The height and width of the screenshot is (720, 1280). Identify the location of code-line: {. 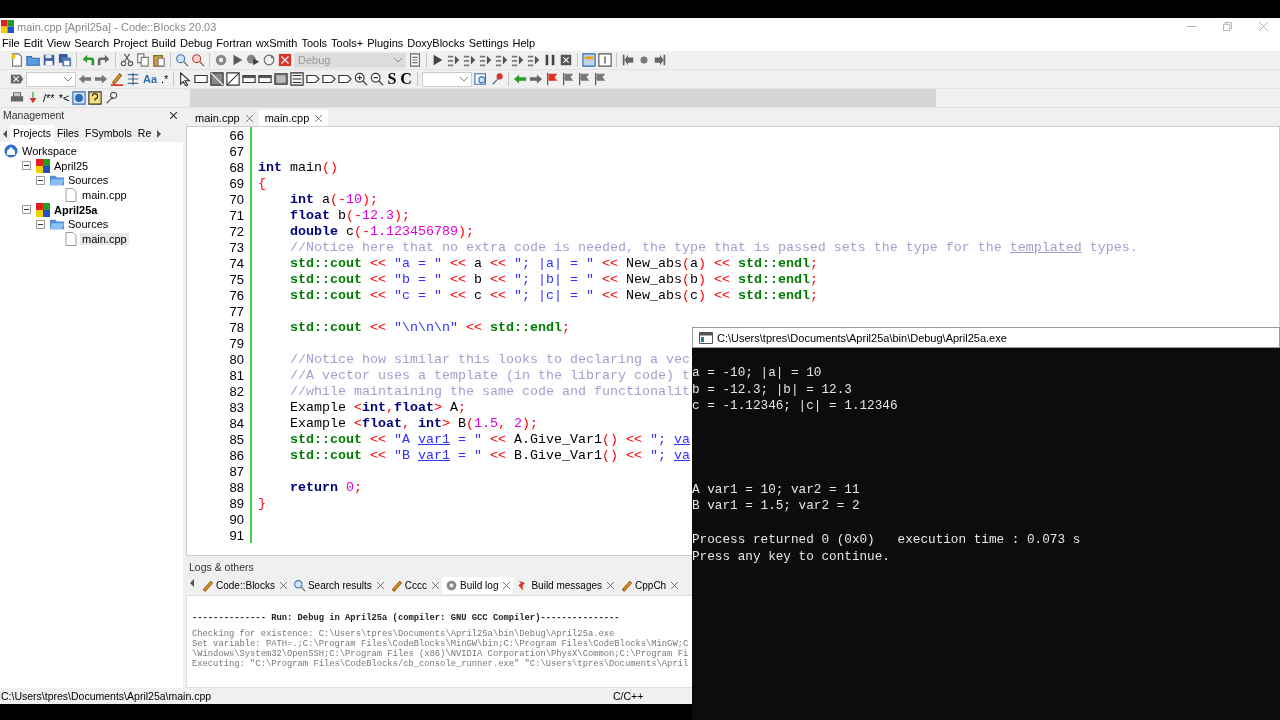
(262, 183).